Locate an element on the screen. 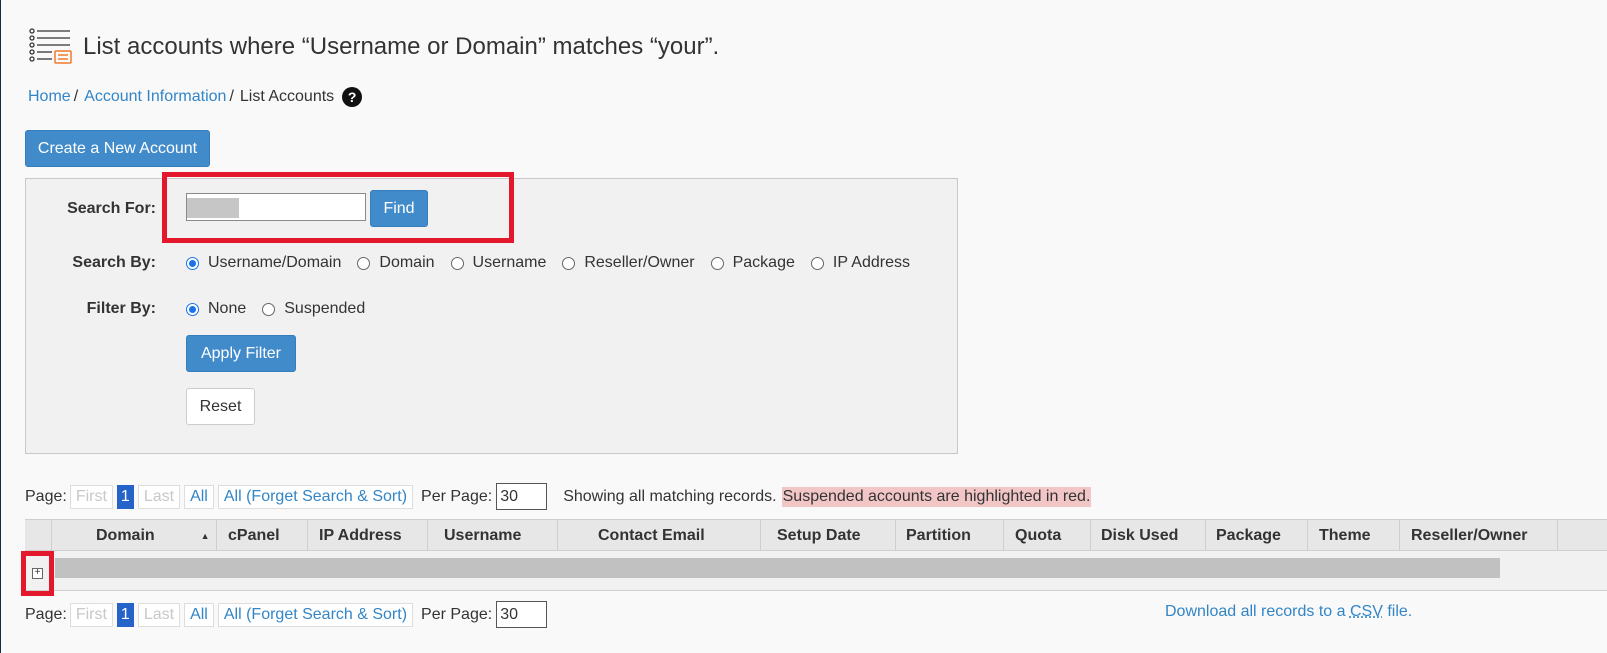 The width and height of the screenshot is (1607, 653). filter-suspended-radio: Suspended is located at coordinates (313, 309).